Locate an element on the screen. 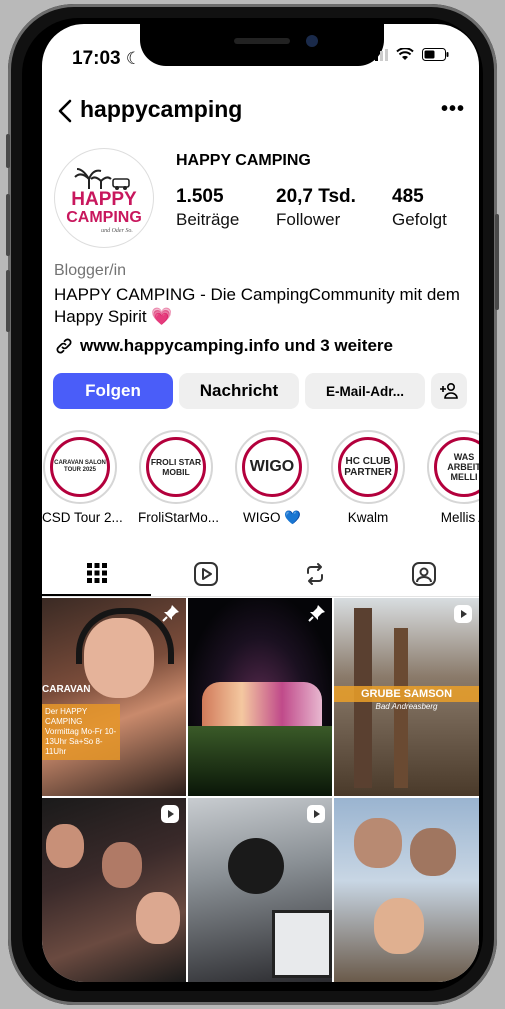 Image resolution: width=505 pixels, height=1009 pixels. tab-grid is located at coordinates (96, 574).